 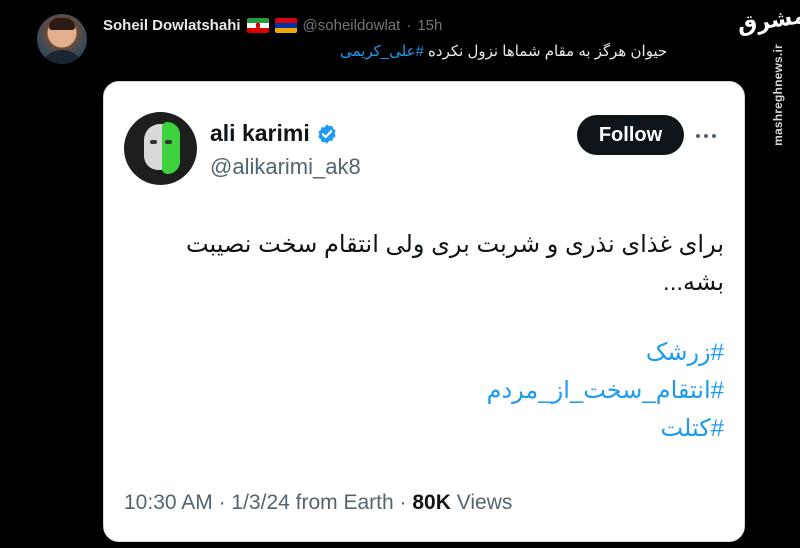 What do you see at coordinates (382, 51) in the screenshot?
I see `hashtag-link: #علی_کریمی` at bounding box center [382, 51].